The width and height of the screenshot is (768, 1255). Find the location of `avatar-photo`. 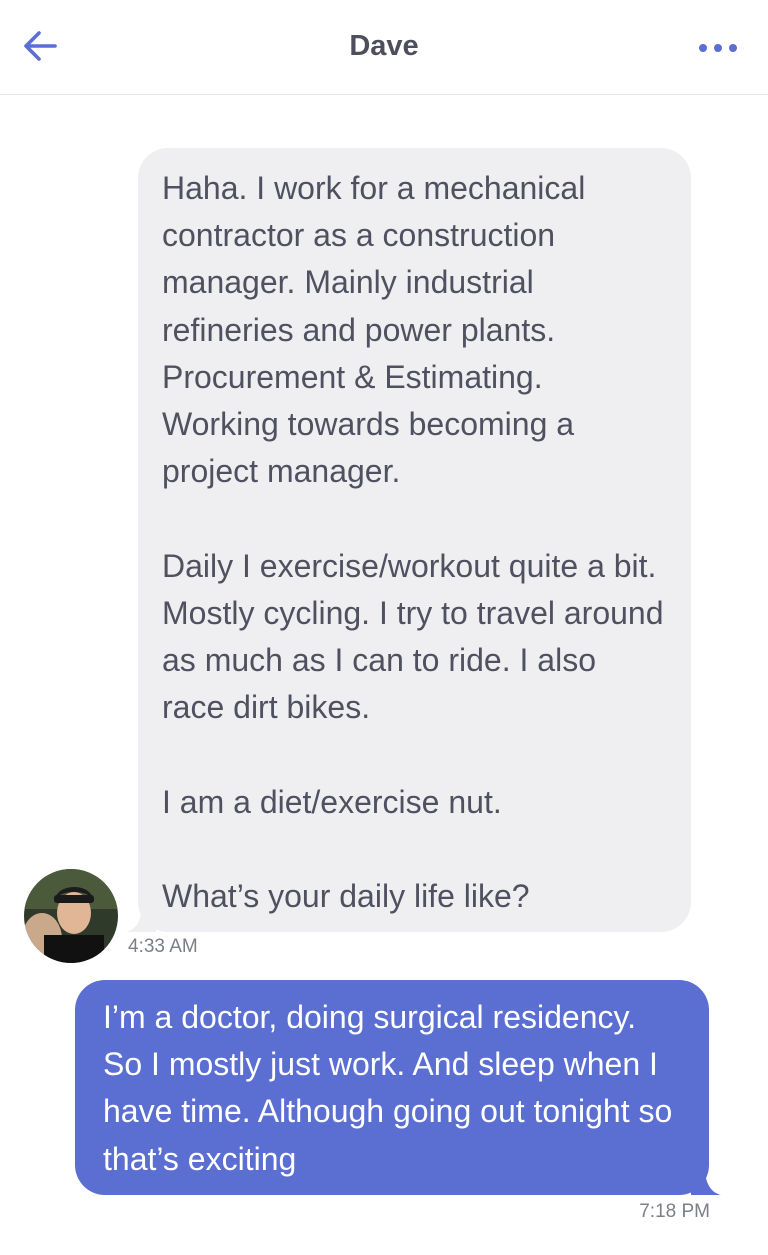

avatar-photo is located at coordinates (71, 916).